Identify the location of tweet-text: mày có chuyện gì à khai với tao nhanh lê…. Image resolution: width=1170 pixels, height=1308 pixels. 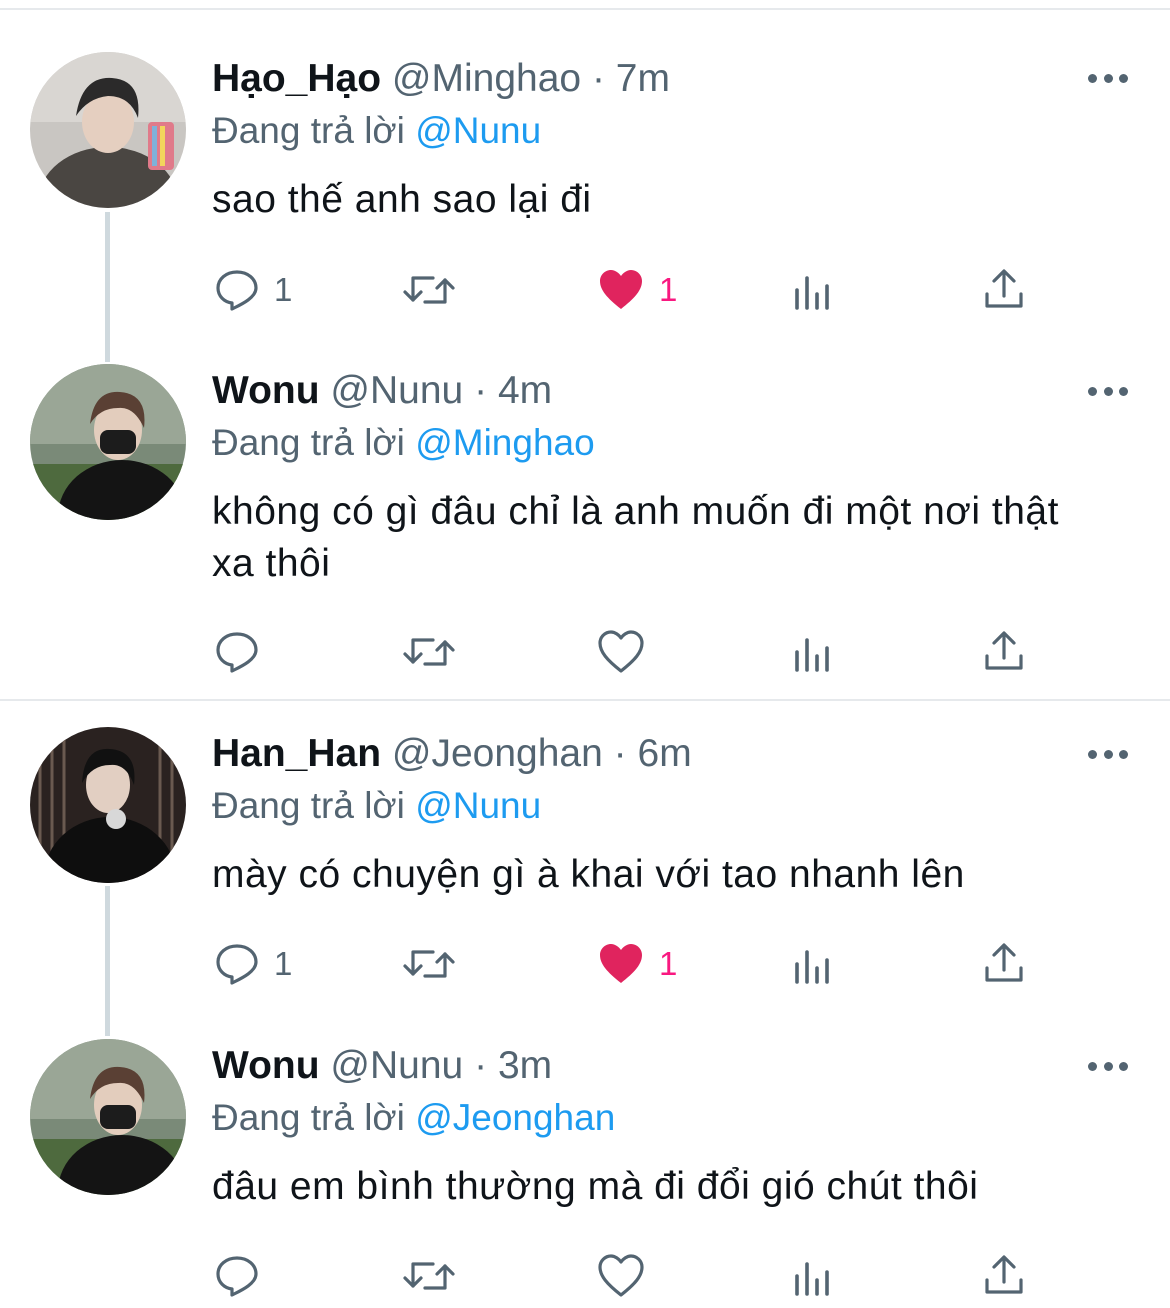
(588, 874).